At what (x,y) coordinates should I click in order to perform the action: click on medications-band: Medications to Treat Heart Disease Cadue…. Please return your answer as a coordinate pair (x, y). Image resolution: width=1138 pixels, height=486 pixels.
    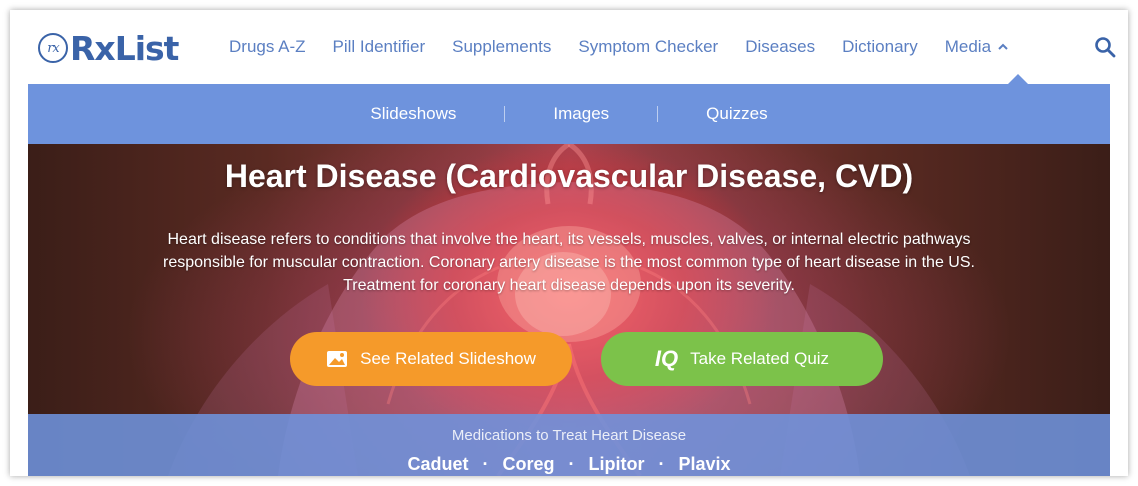
    Looking at the image, I should click on (569, 445).